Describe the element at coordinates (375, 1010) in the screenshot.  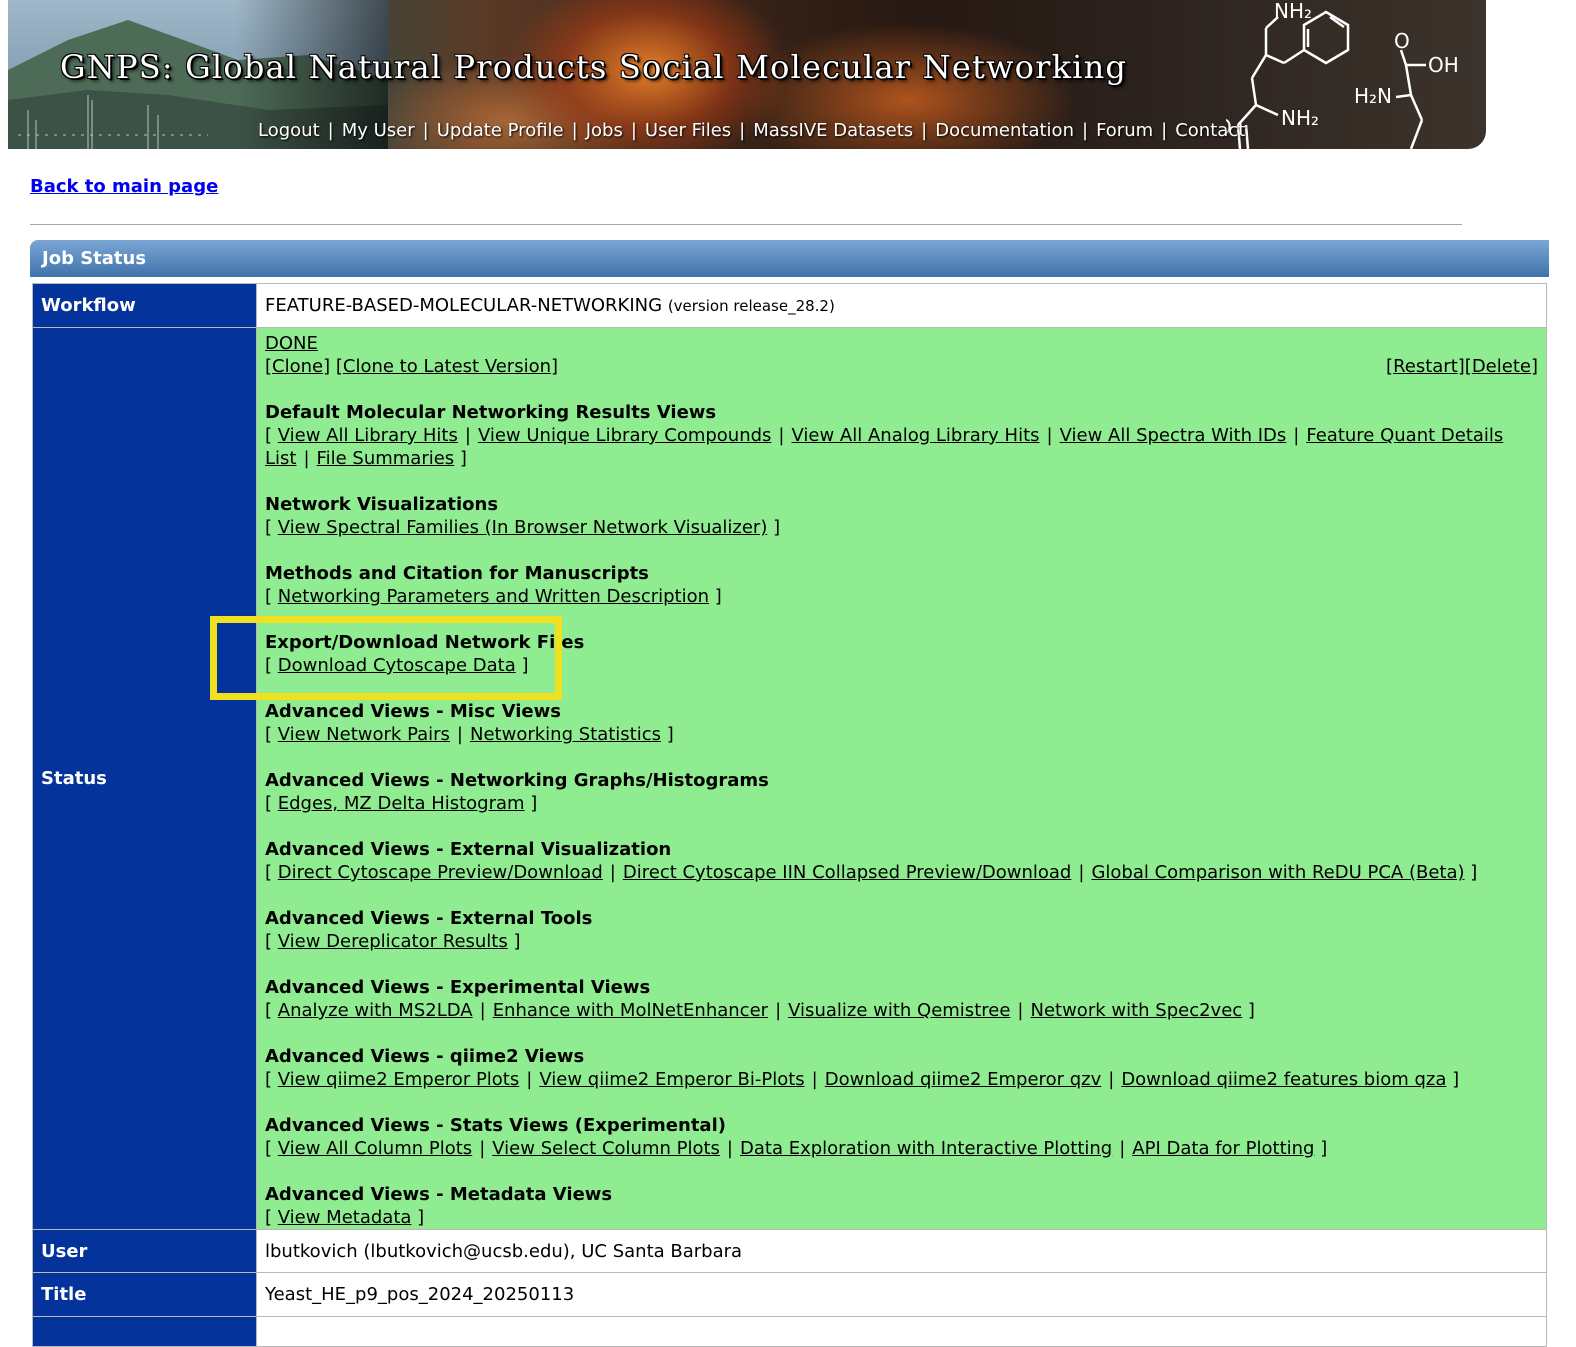
I see `section-link: Analyze with MS2LDA` at that location.